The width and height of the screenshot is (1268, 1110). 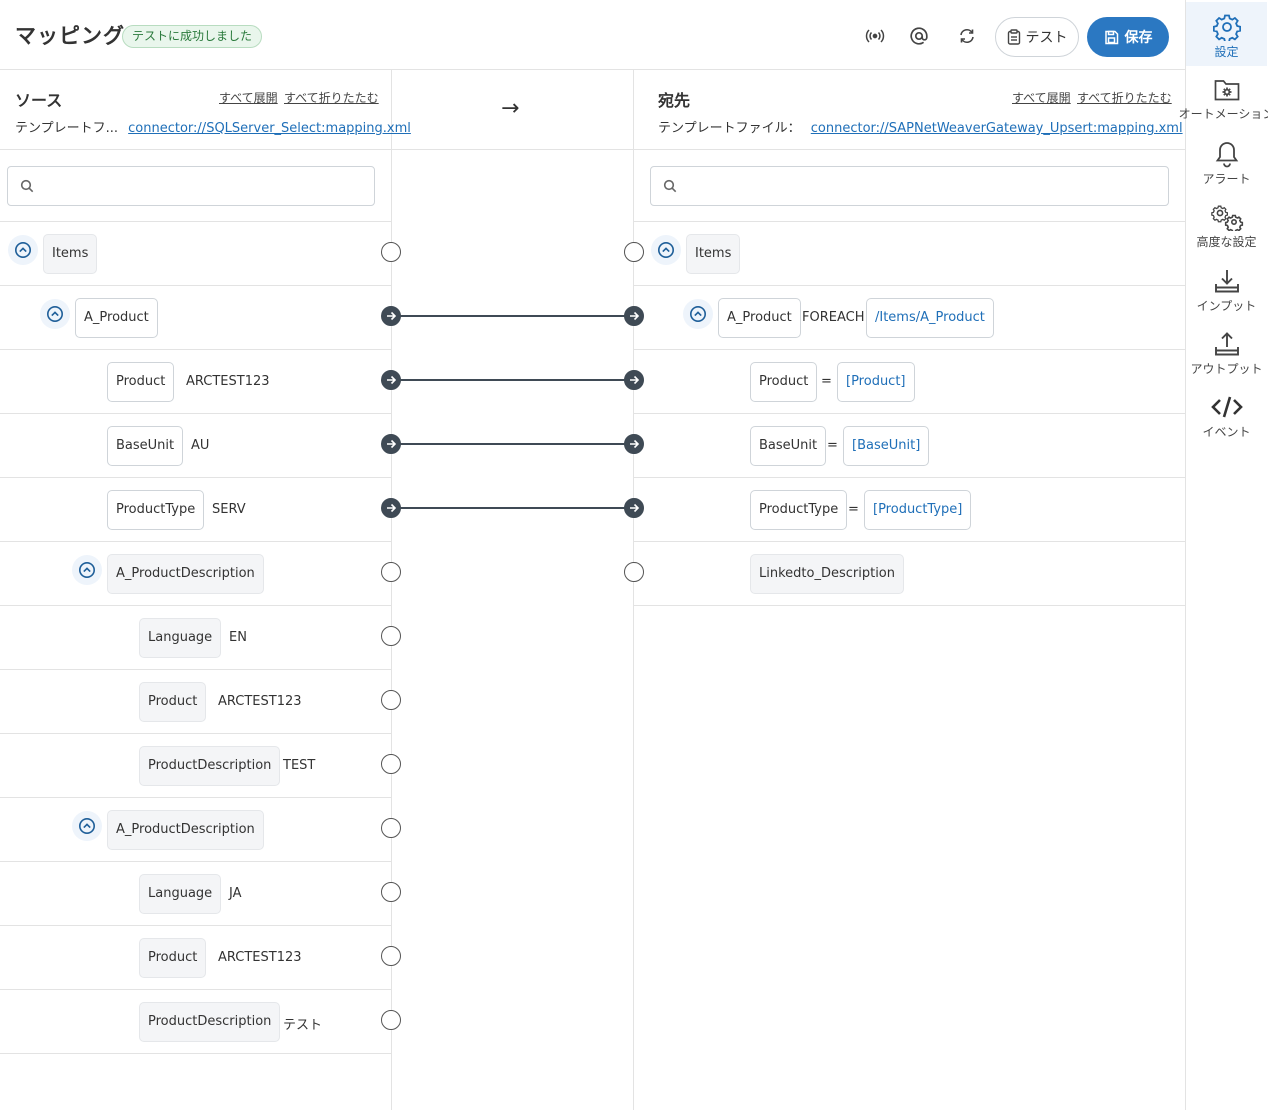 What do you see at coordinates (1226, 242) in the screenshot?
I see `sidebar-item-label: 高度な設定` at bounding box center [1226, 242].